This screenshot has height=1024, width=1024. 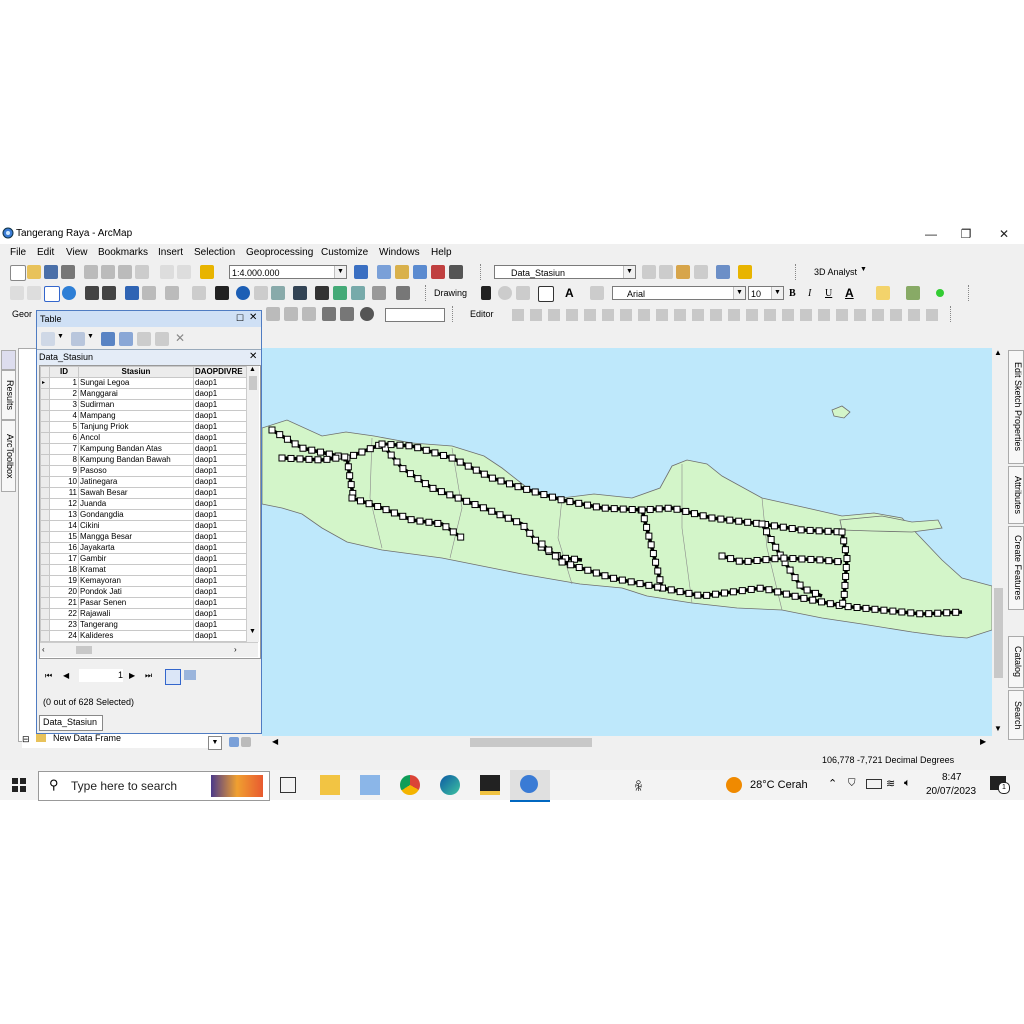 What do you see at coordinates (235, 649) in the screenshot?
I see `scroll-right-icon: ›` at bounding box center [235, 649].